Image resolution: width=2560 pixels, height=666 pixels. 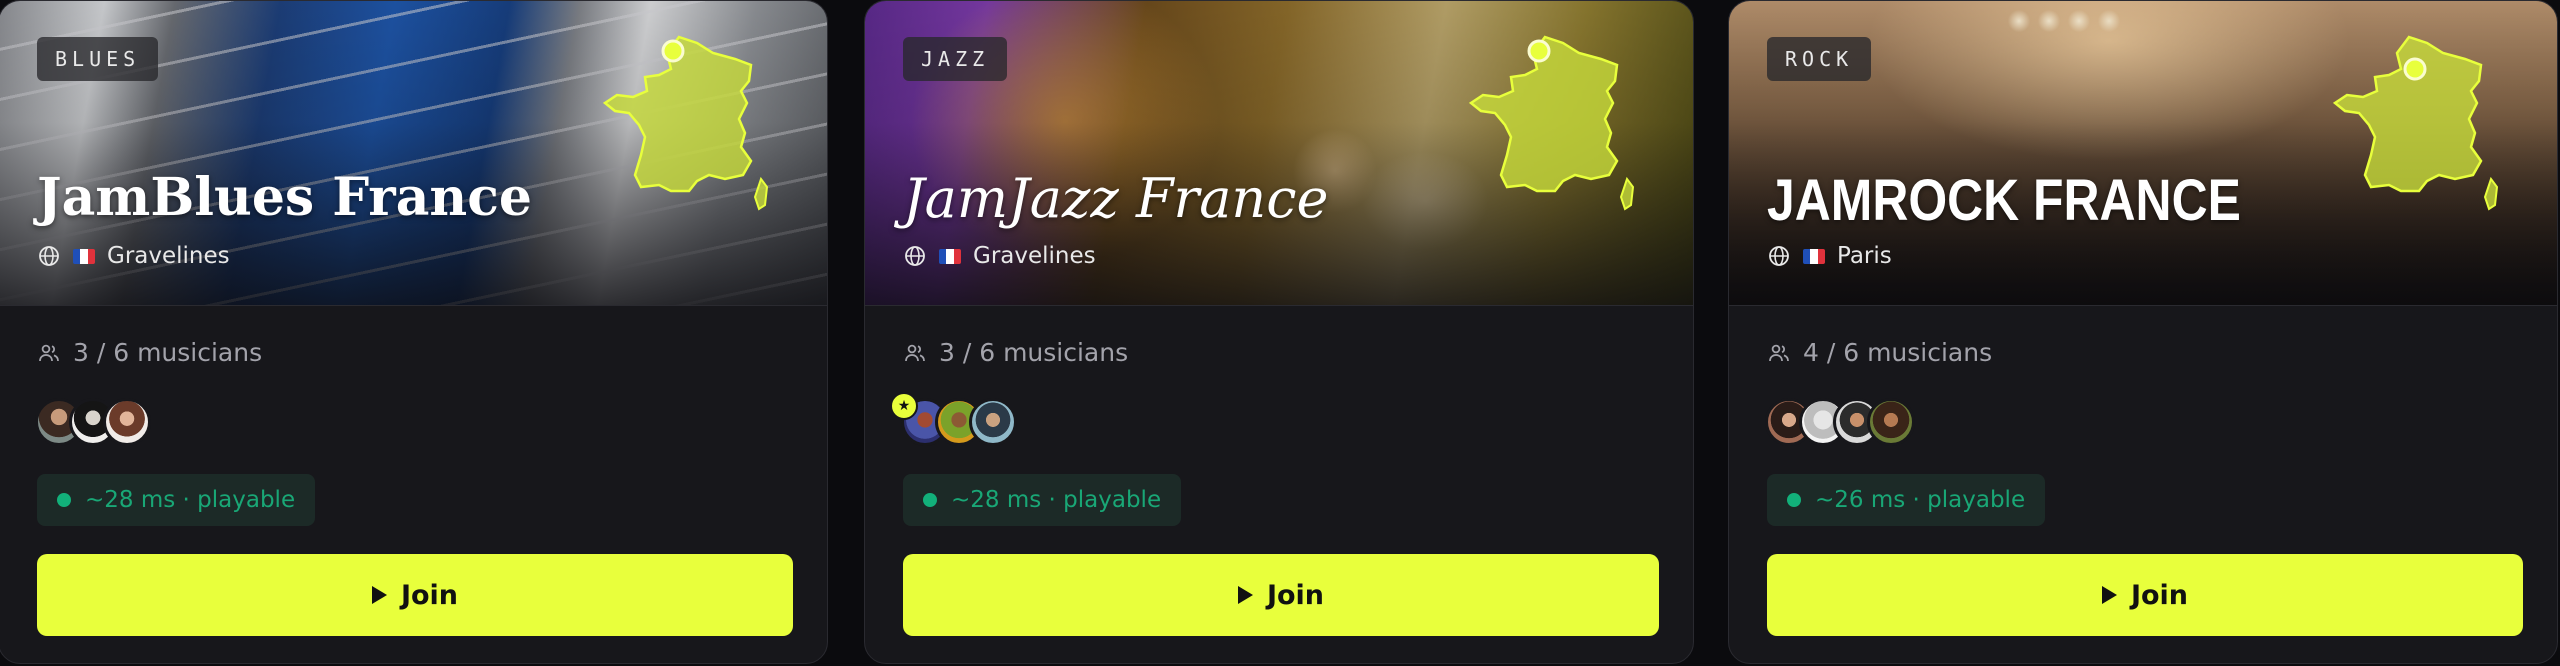 What do you see at coordinates (1819, 59) in the screenshot?
I see `genre-tag: ROCK` at bounding box center [1819, 59].